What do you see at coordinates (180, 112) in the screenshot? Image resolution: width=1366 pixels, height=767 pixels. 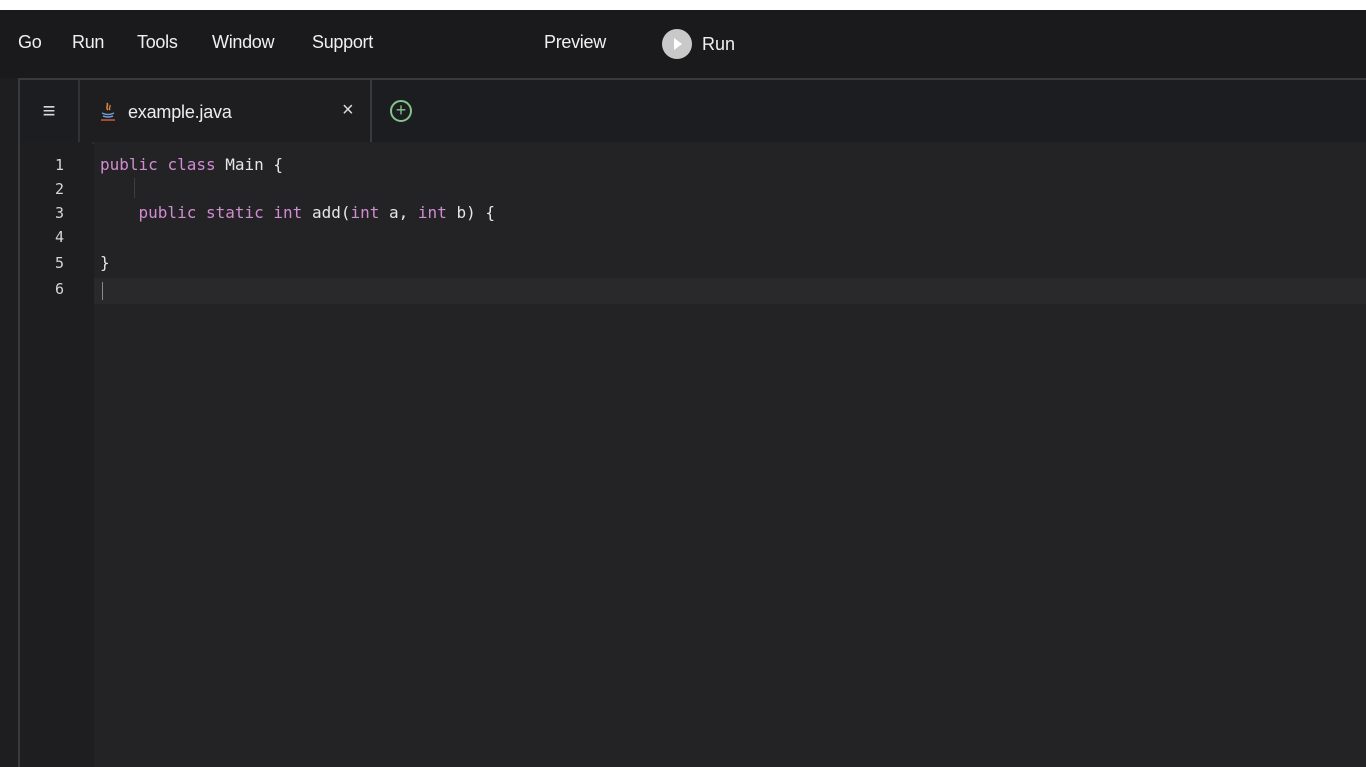 I see `tab-label: example.java` at bounding box center [180, 112].